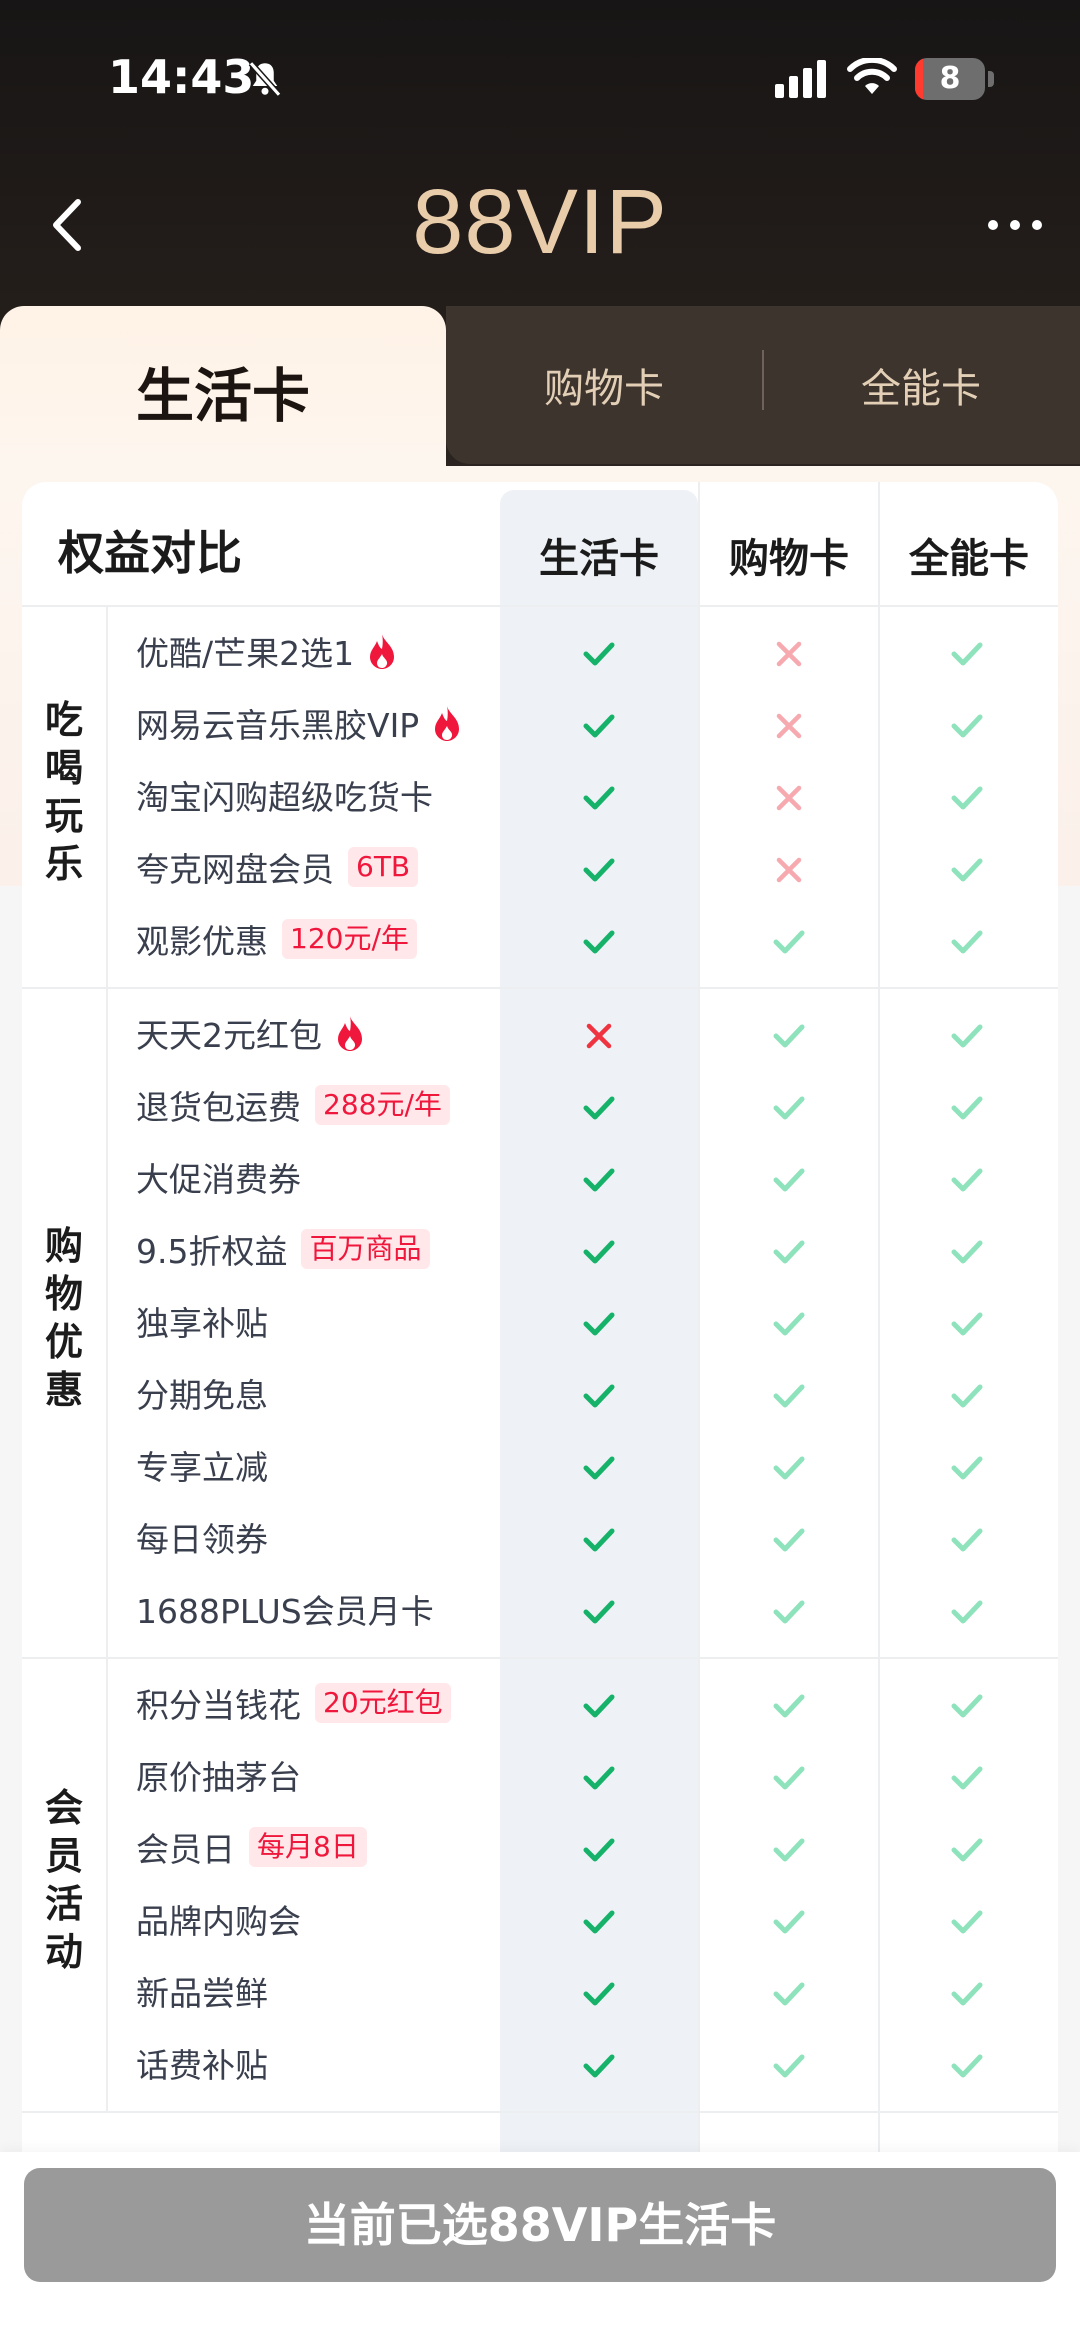  Describe the element at coordinates (604, 385) in the screenshot. I see `tab-shopping-card: 购物卡` at that location.